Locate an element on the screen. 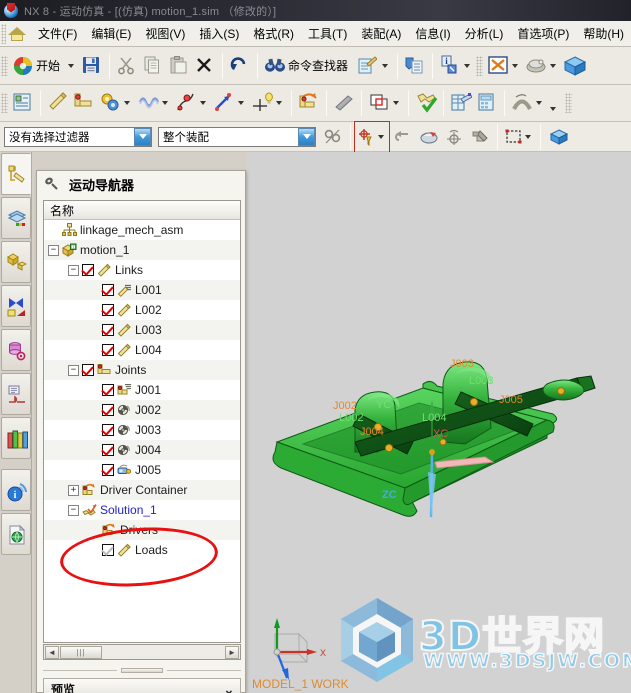 The height and width of the screenshot is (693, 631). menu-file: 文件(F) is located at coordinates (57, 33).